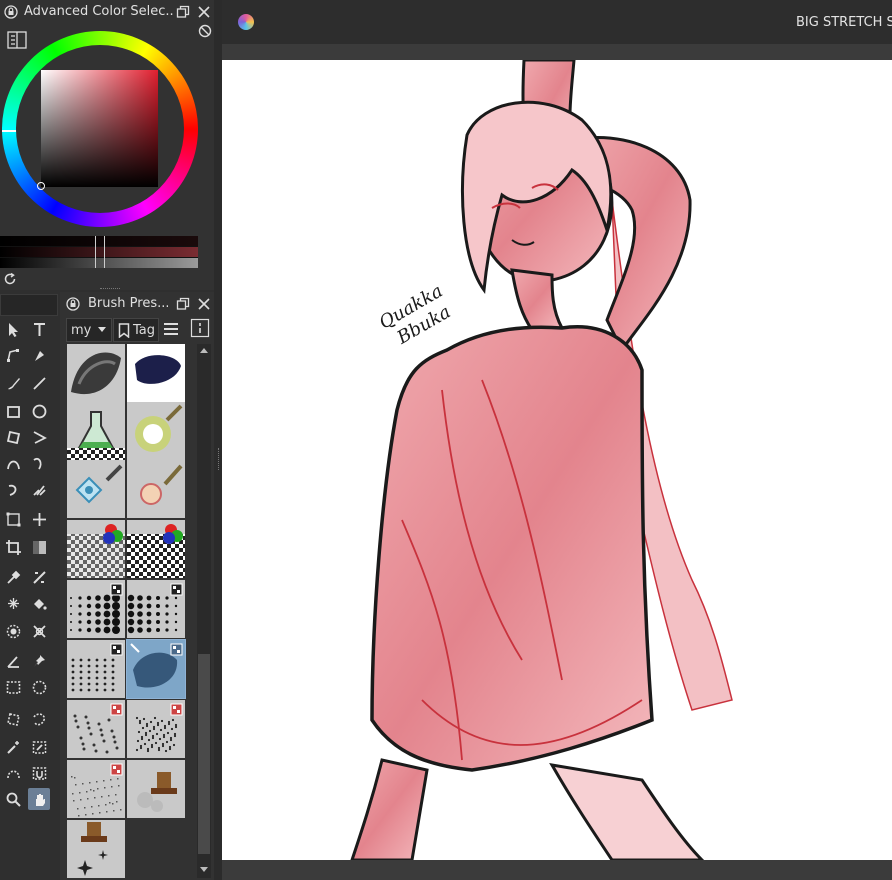 The width and height of the screenshot is (892, 880). Describe the element at coordinates (96, 489) in the screenshot. I see `diamond-preset` at that location.